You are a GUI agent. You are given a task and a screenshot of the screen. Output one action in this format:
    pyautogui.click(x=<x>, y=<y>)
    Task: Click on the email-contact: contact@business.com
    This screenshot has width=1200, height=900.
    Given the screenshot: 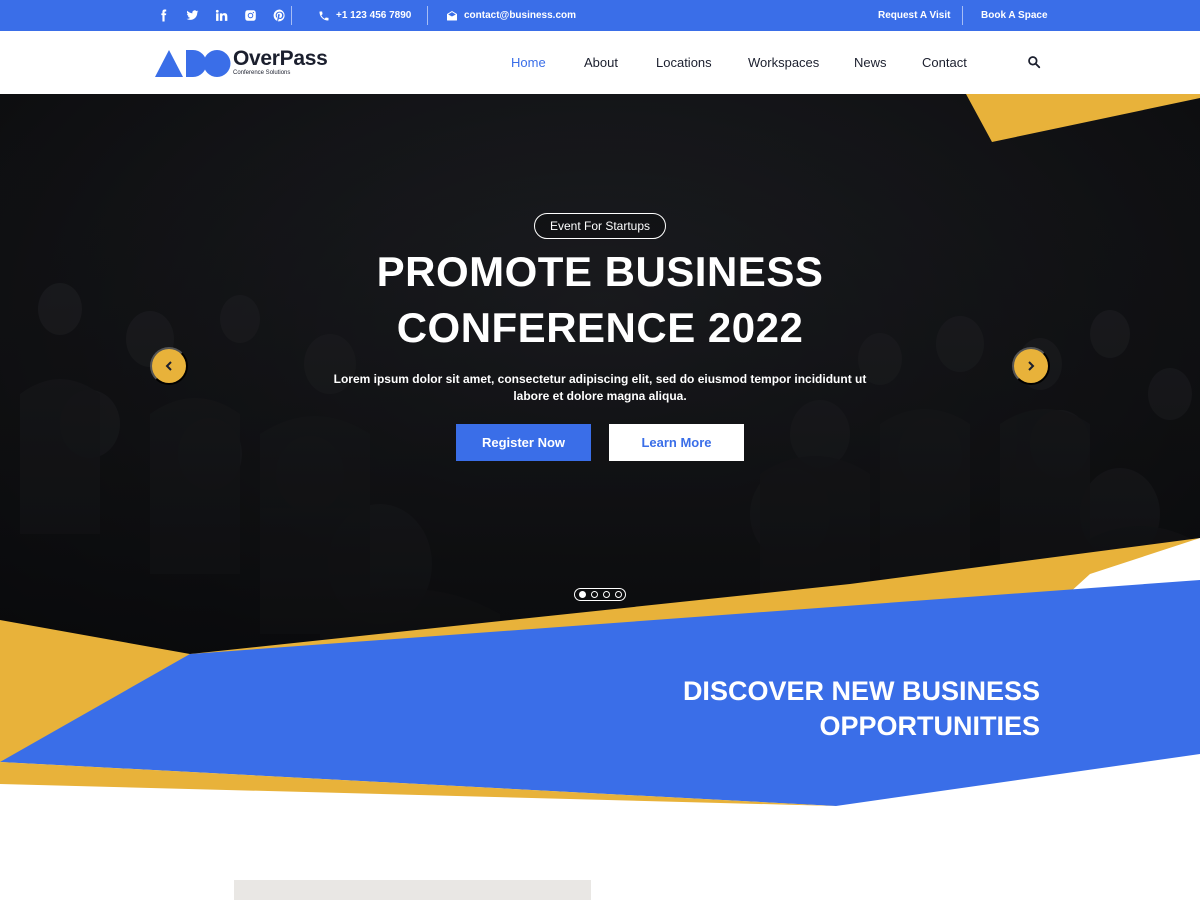 What is the action you would take?
    pyautogui.click(x=511, y=15)
    